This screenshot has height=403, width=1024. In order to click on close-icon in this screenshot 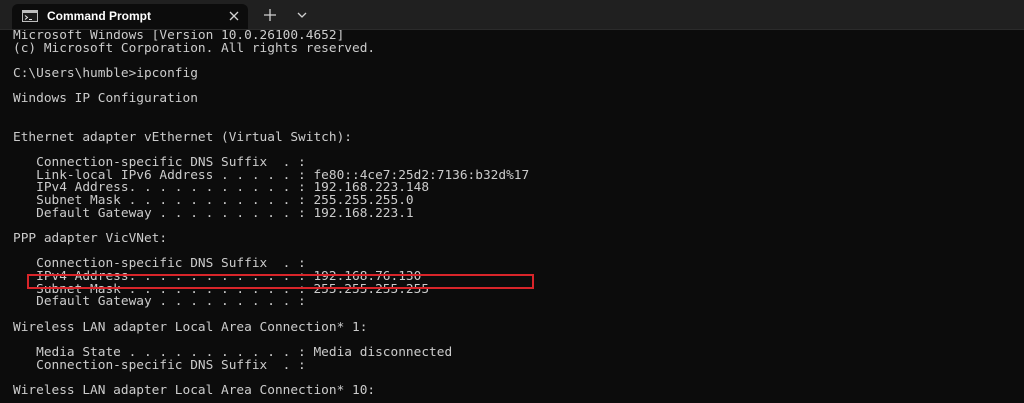, I will do `click(234, 16)`.